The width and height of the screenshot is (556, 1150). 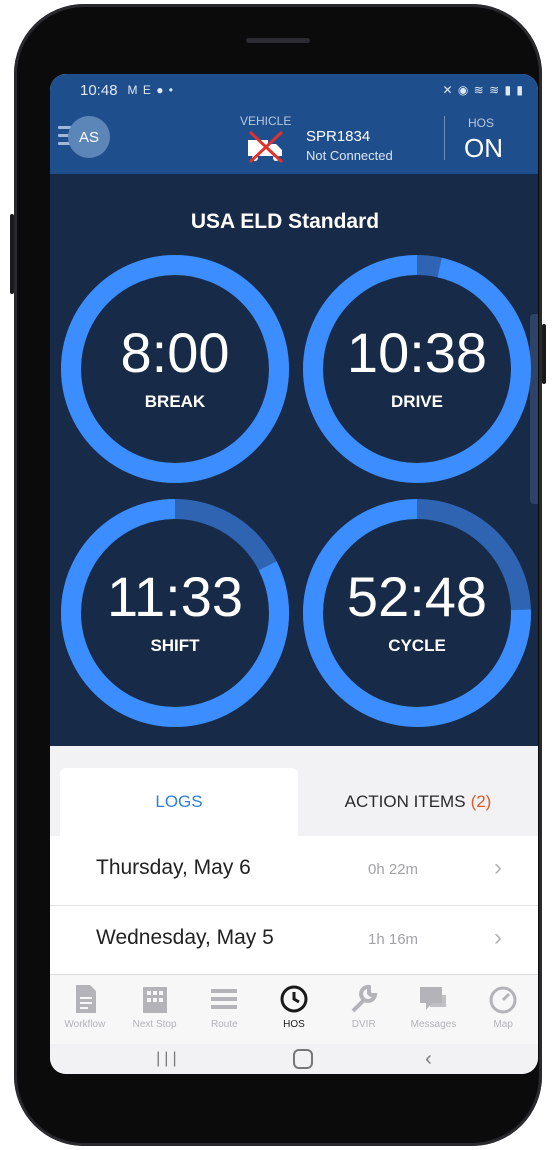 I want to click on status-time: 10:48, so click(x=99, y=90).